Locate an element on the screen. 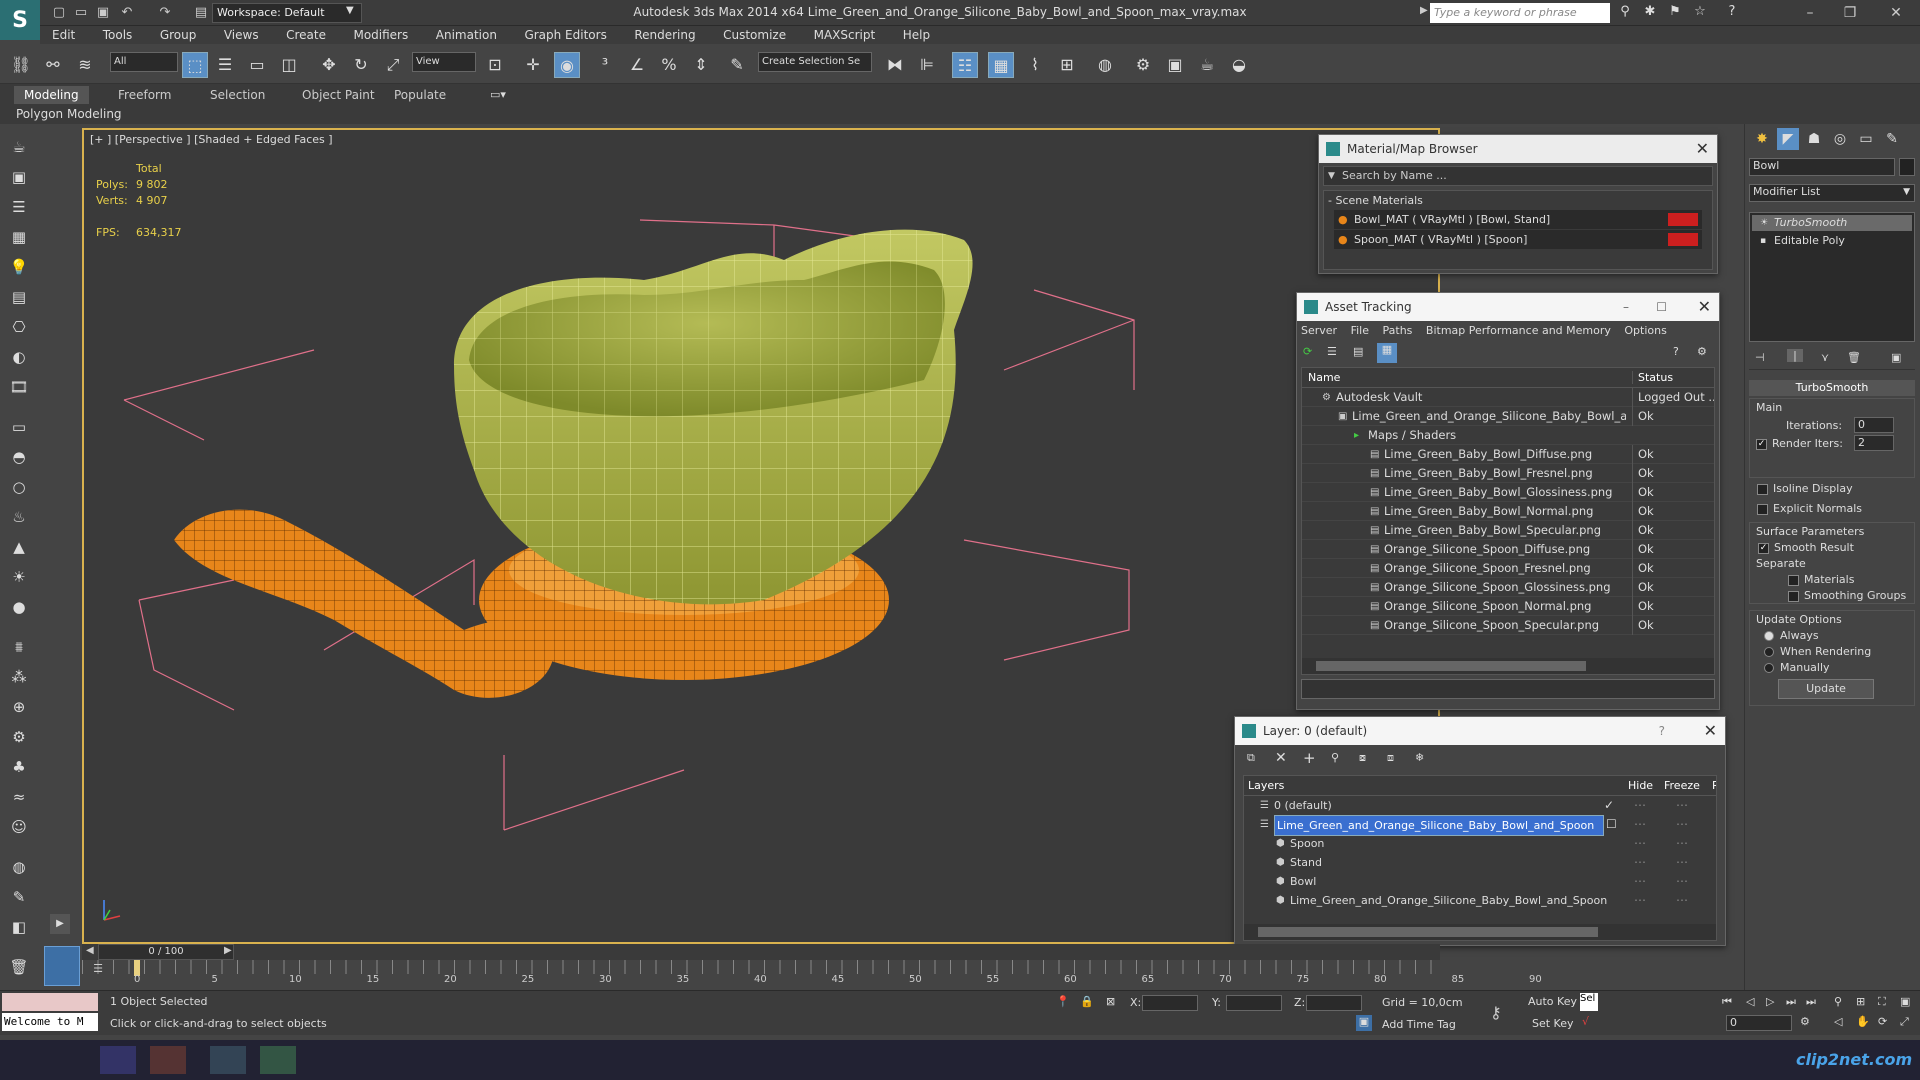  col-header-status: Status is located at coordinates (1652, 377).